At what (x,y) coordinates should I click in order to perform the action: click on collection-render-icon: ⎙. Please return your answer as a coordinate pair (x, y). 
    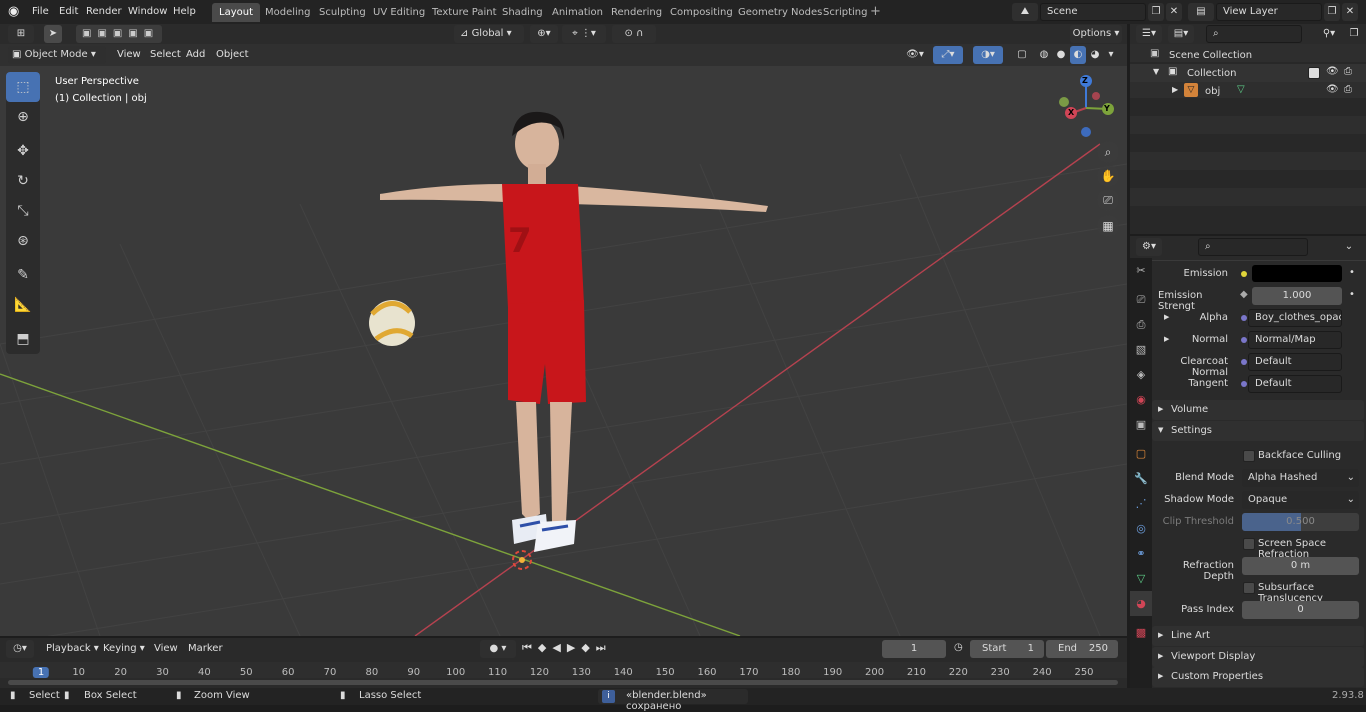
    Looking at the image, I should click on (1348, 71).